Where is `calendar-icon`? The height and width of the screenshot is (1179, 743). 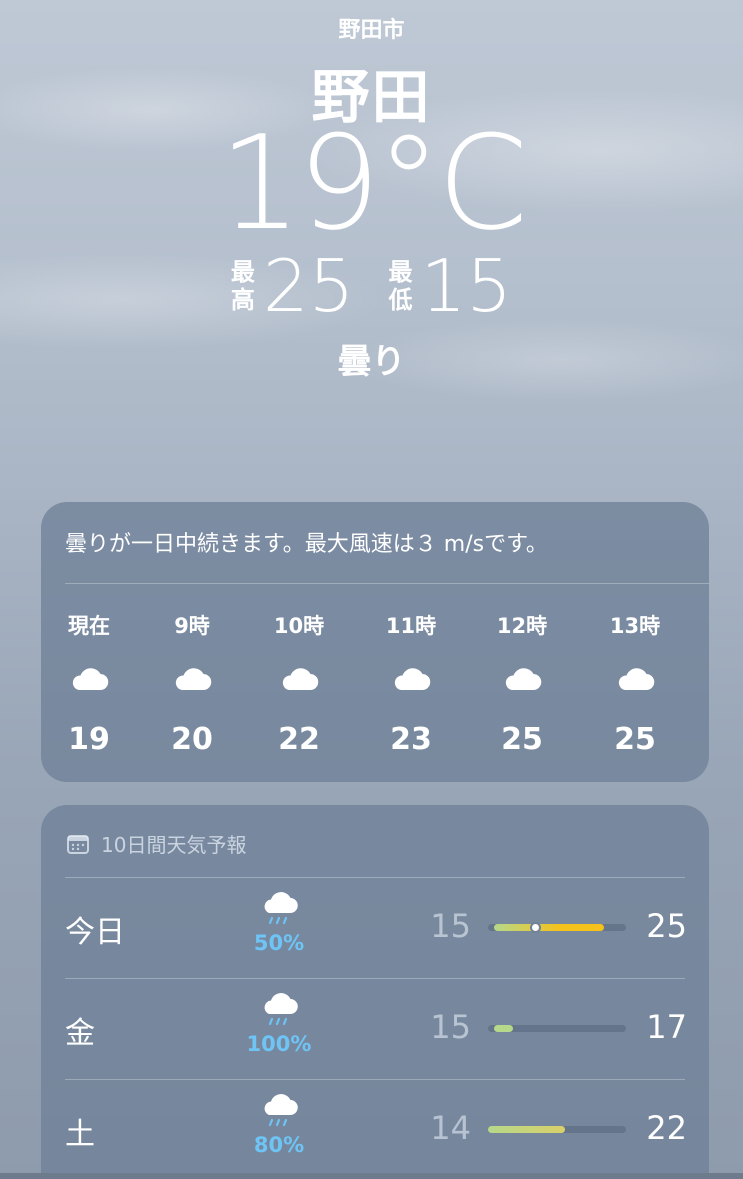
calendar-icon is located at coordinates (78, 844).